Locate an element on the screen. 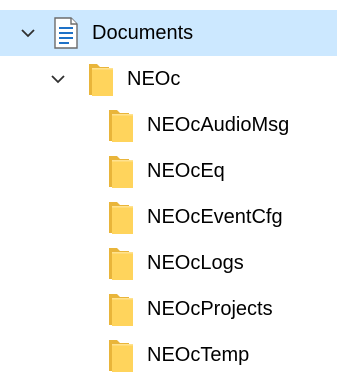 Image resolution: width=337 pixels, height=389 pixels. tree-item-documents: Documents is located at coordinates (168, 33).